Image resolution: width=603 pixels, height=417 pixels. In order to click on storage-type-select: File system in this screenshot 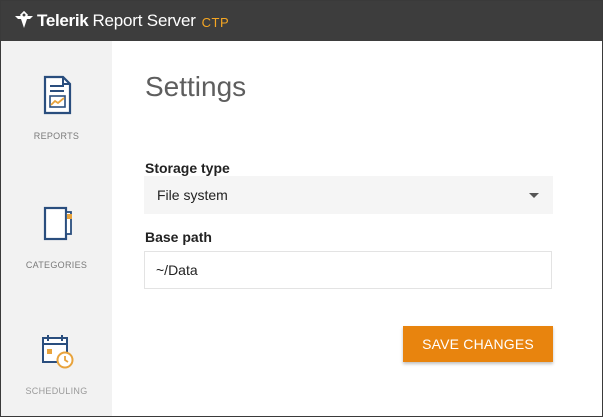, I will do `click(348, 195)`.